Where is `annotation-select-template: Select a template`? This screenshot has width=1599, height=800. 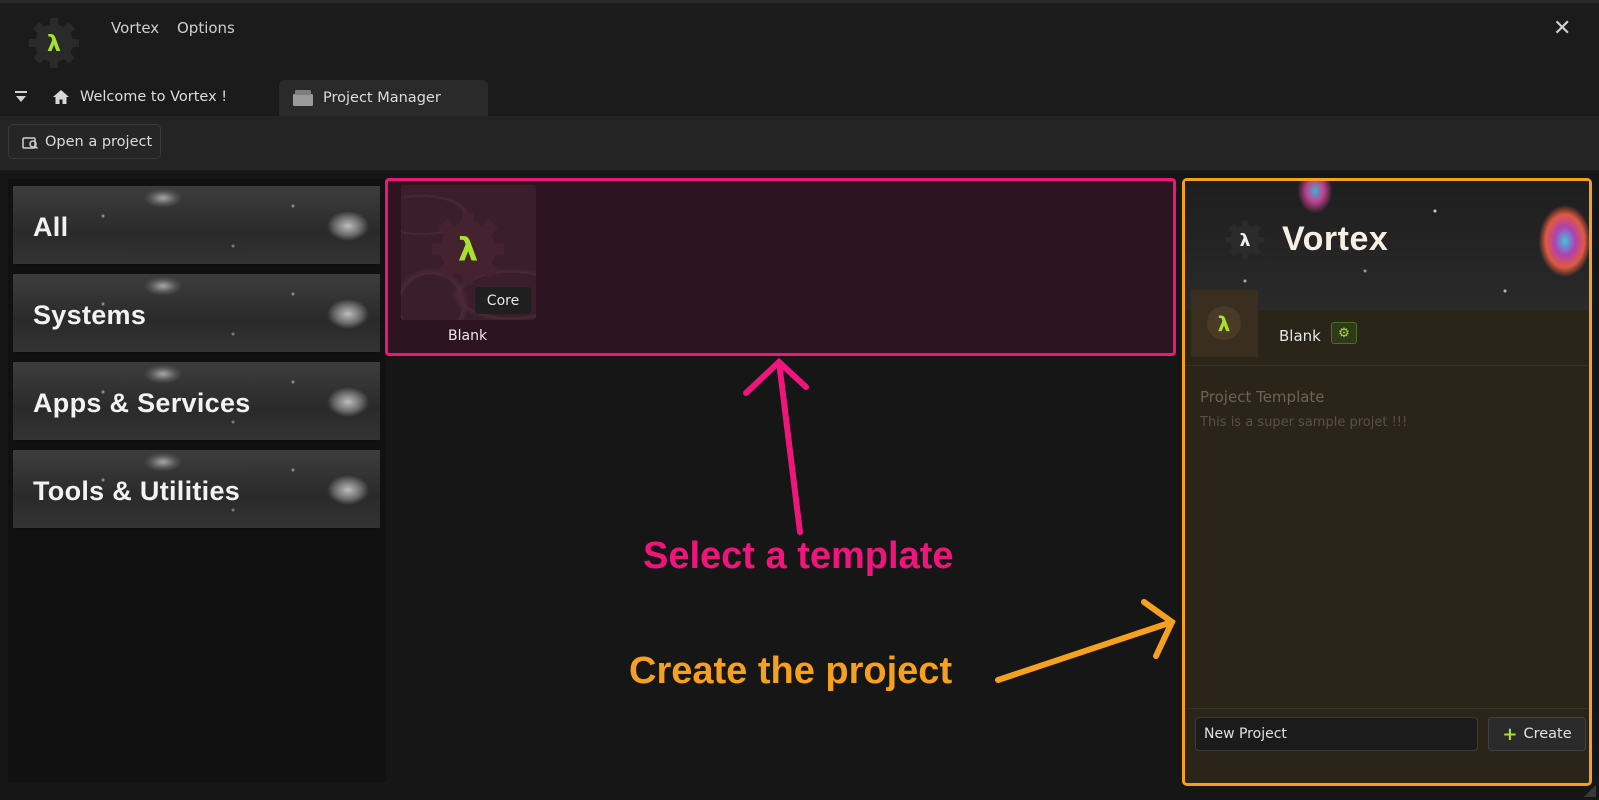 annotation-select-template: Select a template is located at coordinates (798, 556).